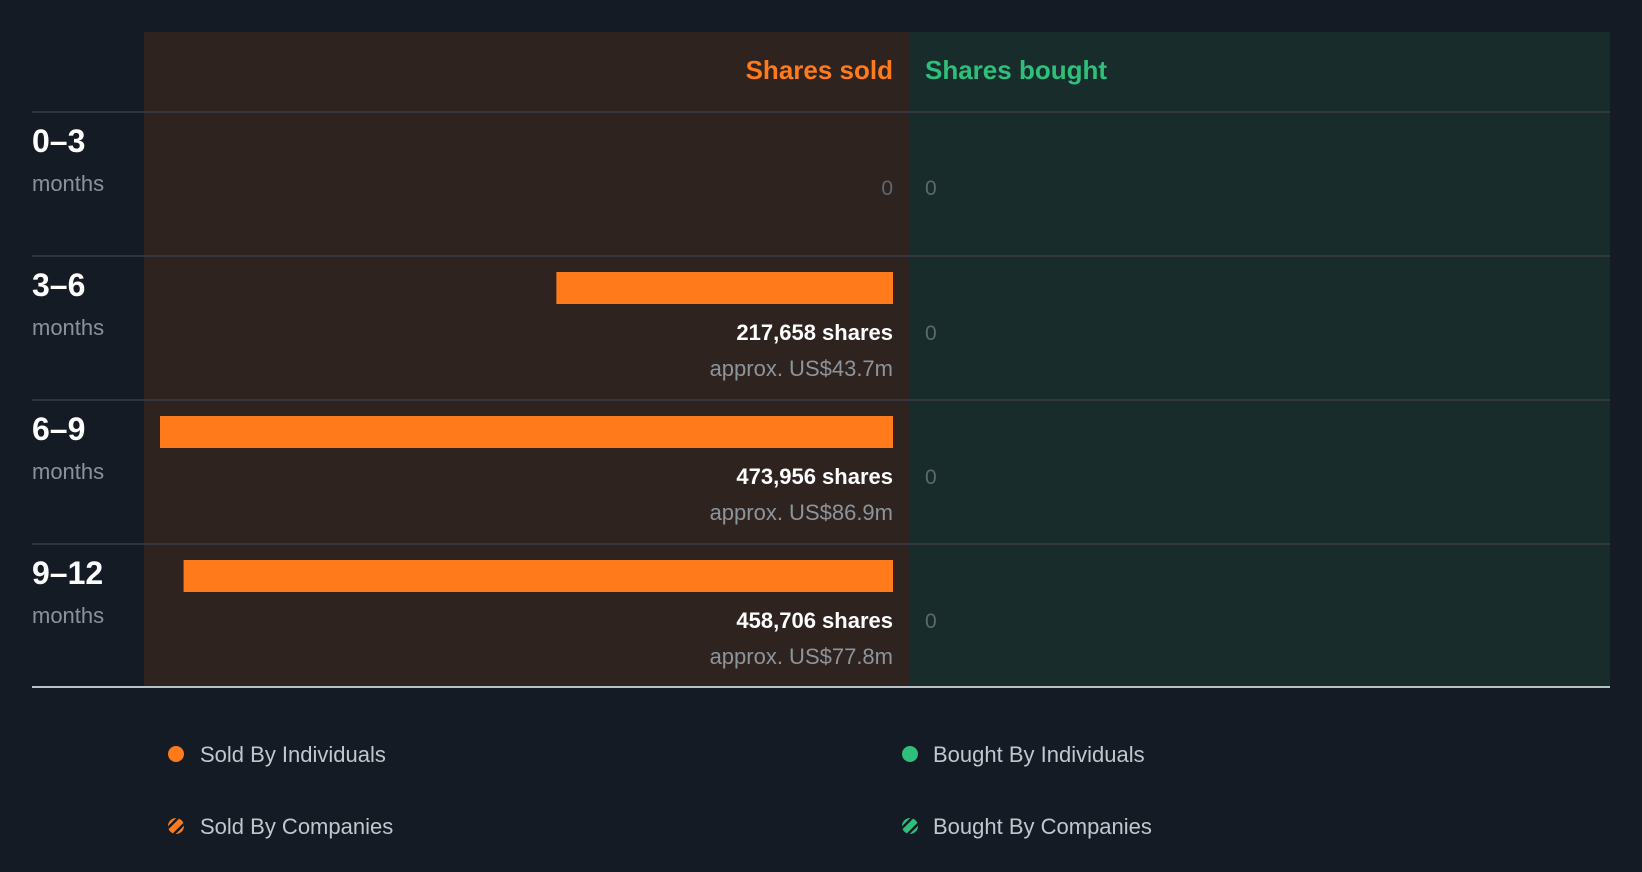 The height and width of the screenshot is (872, 1642). What do you see at coordinates (176, 754) in the screenshot?
I see `orange-dot-icon` at bounding box center [176, 754].